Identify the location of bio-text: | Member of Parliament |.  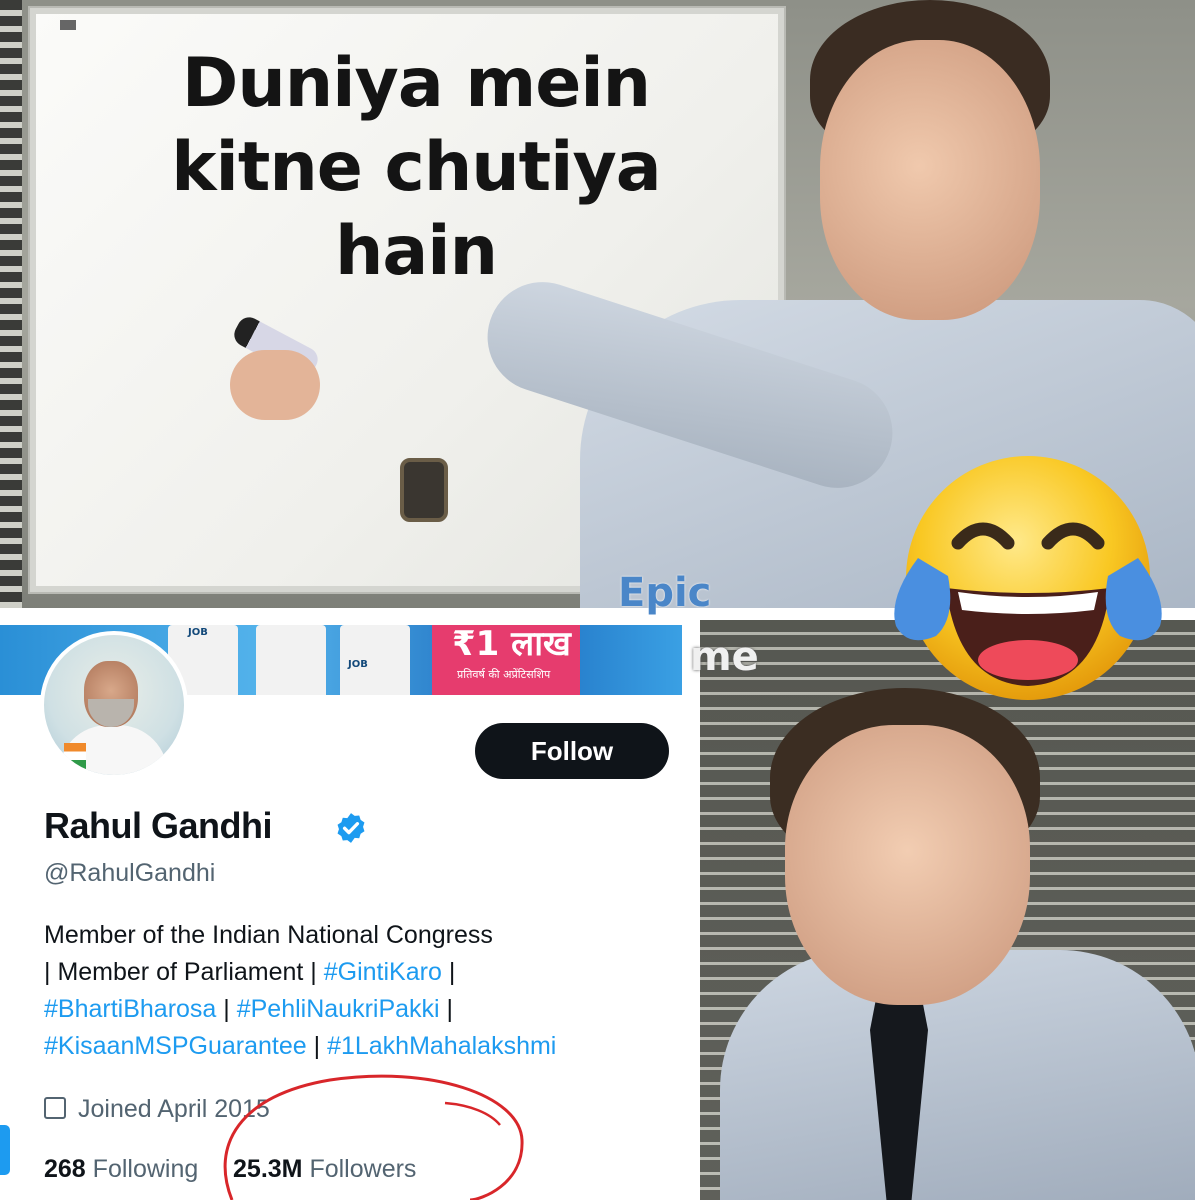
(184, 972).